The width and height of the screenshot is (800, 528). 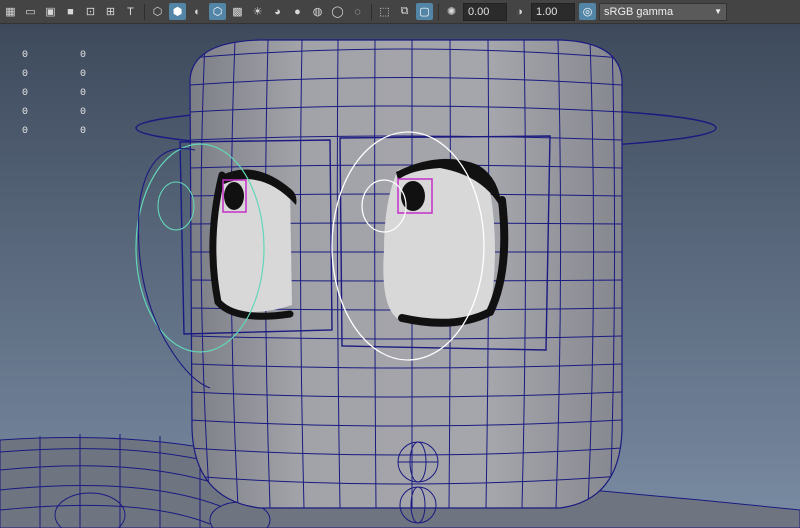 I want to click on right-eye, so click(x=446, y=242).